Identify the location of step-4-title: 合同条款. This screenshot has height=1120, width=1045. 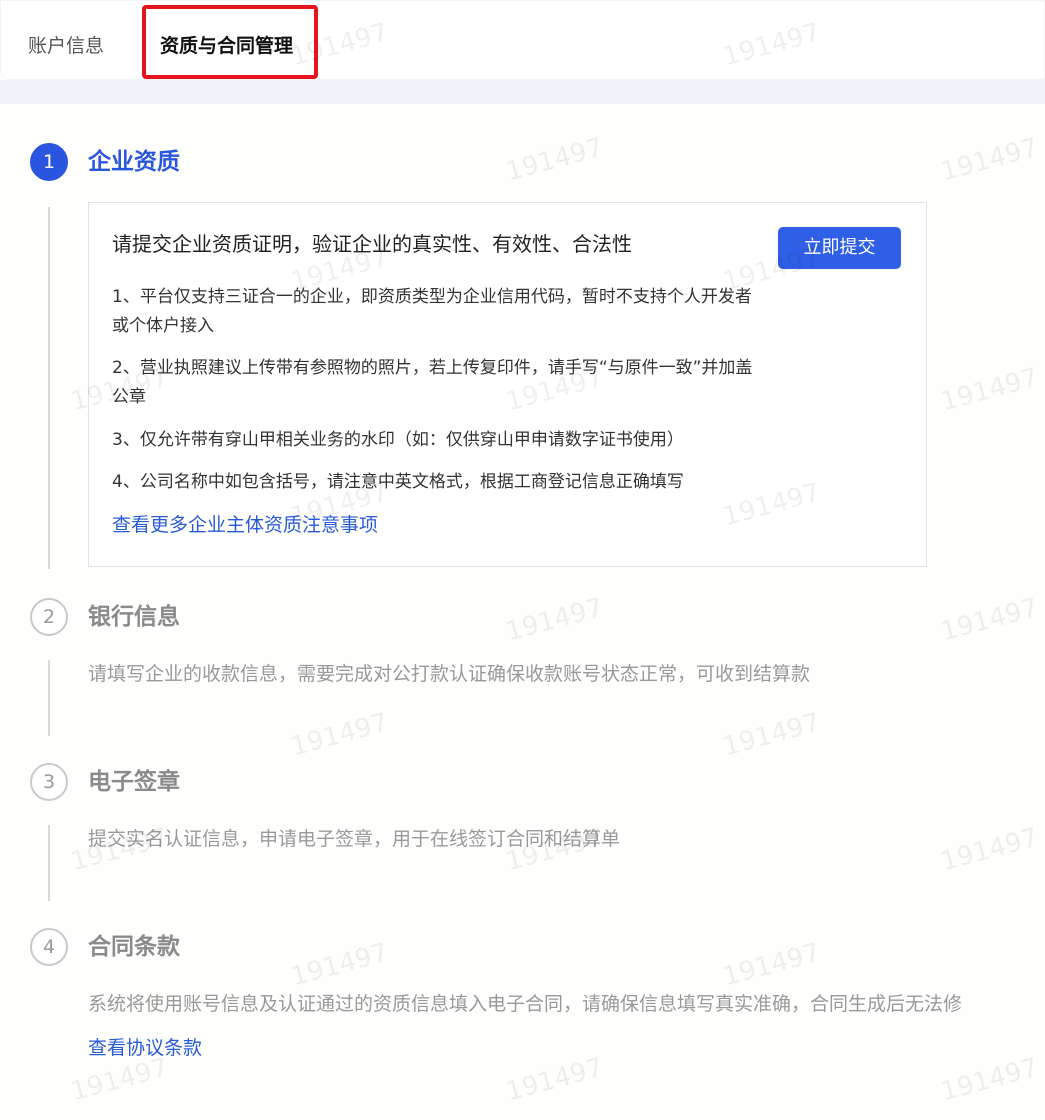
(134, 947).